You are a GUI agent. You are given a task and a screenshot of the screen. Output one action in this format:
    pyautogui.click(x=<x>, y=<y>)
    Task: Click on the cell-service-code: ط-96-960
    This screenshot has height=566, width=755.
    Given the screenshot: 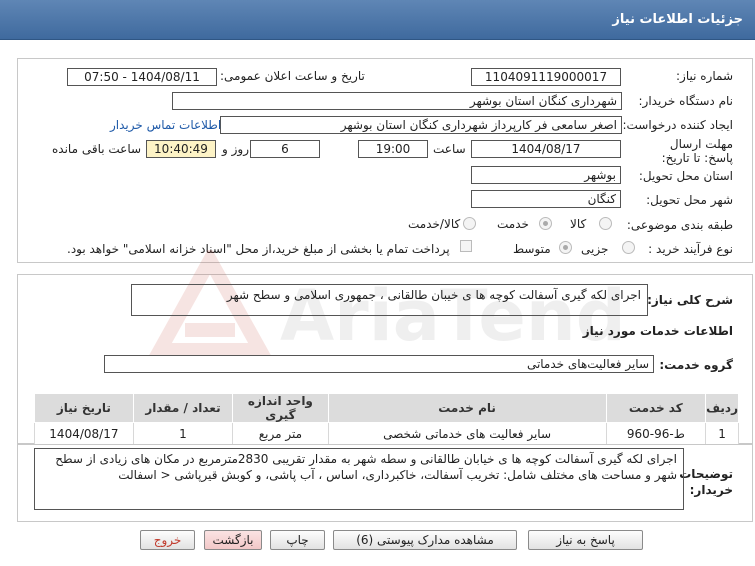 What is the action you would take?
    pyautogui.click(x=656, y=433)
    